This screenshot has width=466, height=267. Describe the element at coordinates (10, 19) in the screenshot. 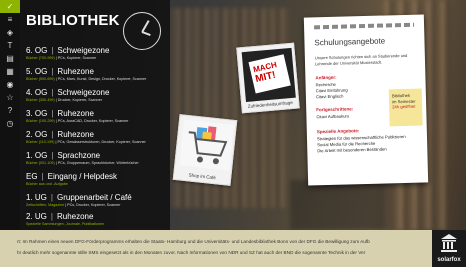

I see `list-icon: ≡` at that location.